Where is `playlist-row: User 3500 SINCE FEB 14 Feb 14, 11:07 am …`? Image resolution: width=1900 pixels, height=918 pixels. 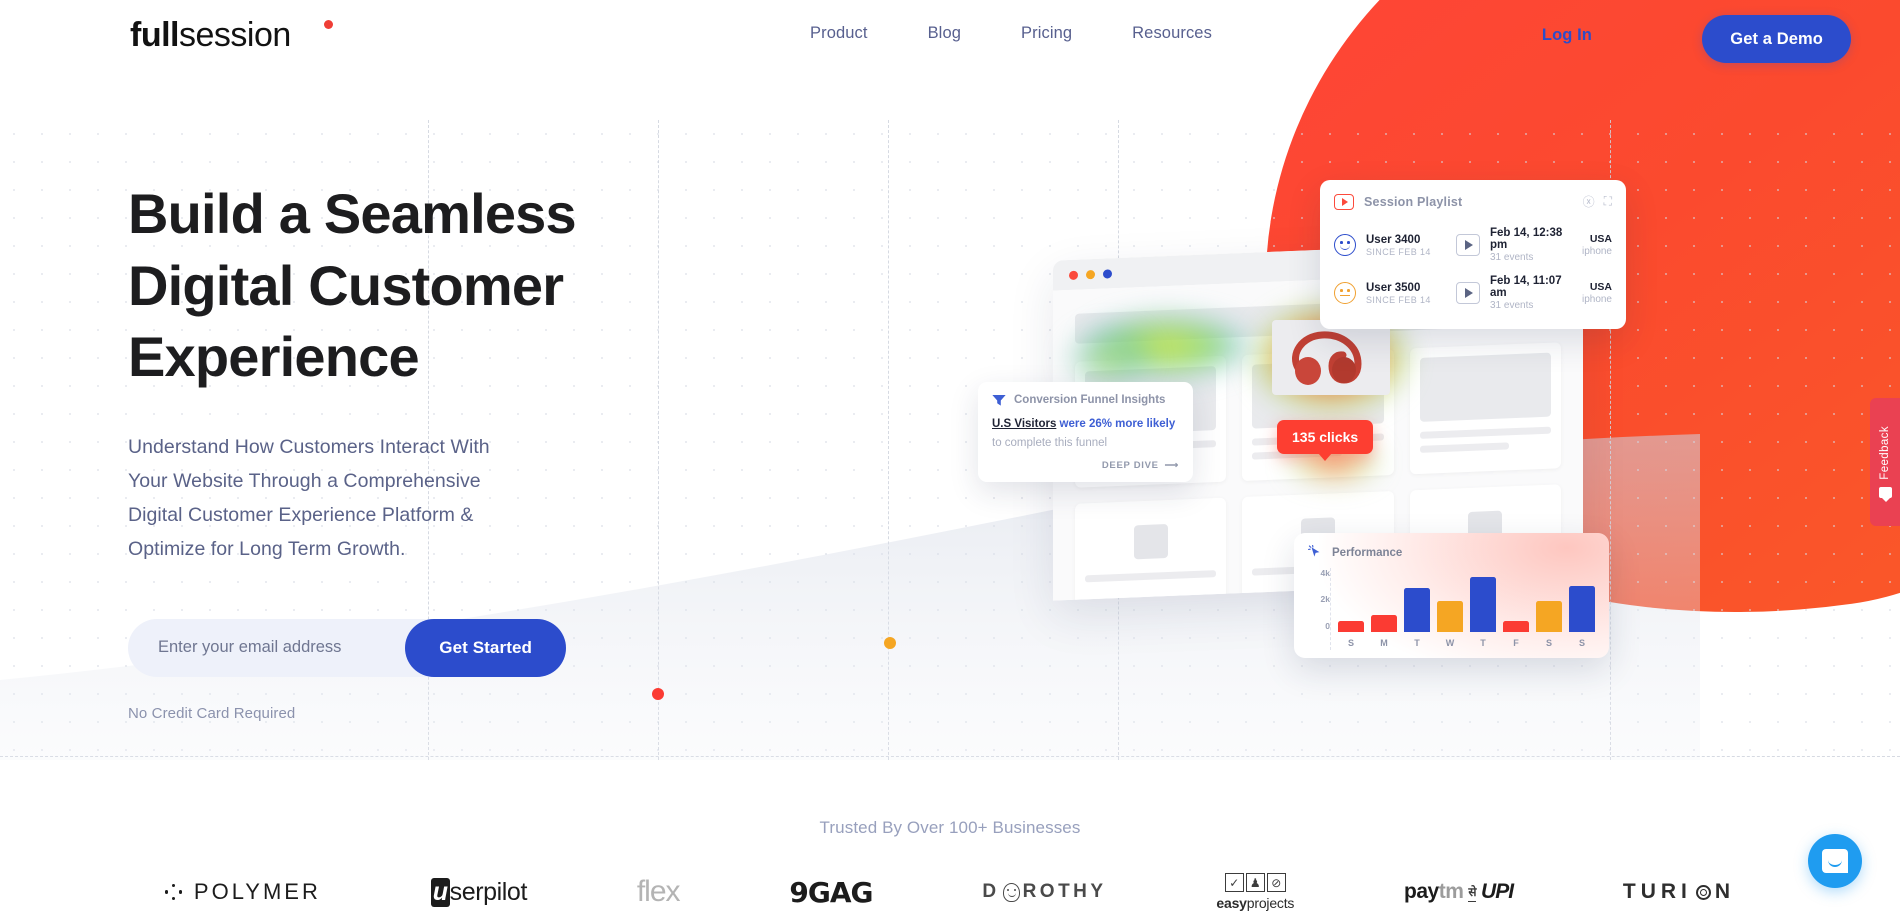
playlist-row: User 3500 SINCE FEB 14 Feb 14, 11:07 am … is located at coordinates (1473, 293).